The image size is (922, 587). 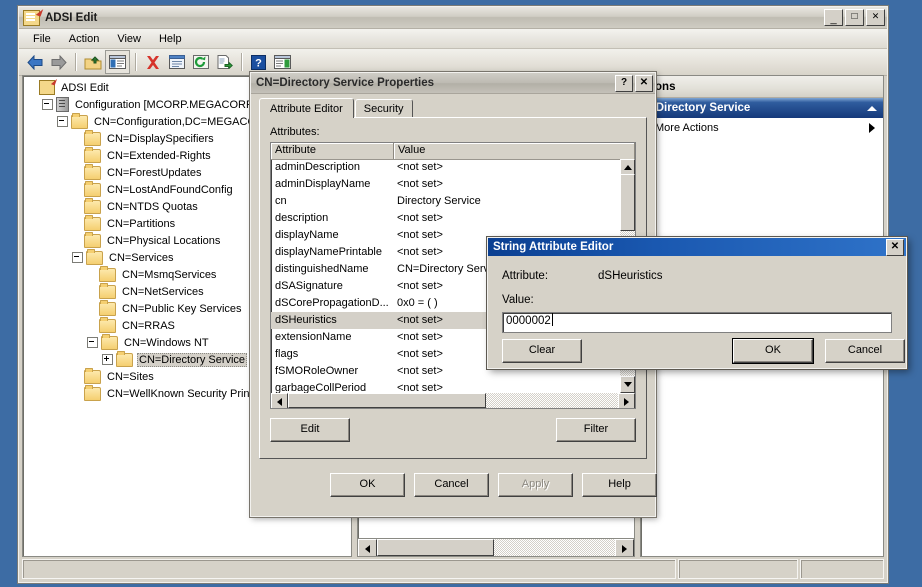 What do you see at coordinates (445, 218) in the screenshot?
I see `attribute-row: description <not set>` at bounding box center [445, 218].